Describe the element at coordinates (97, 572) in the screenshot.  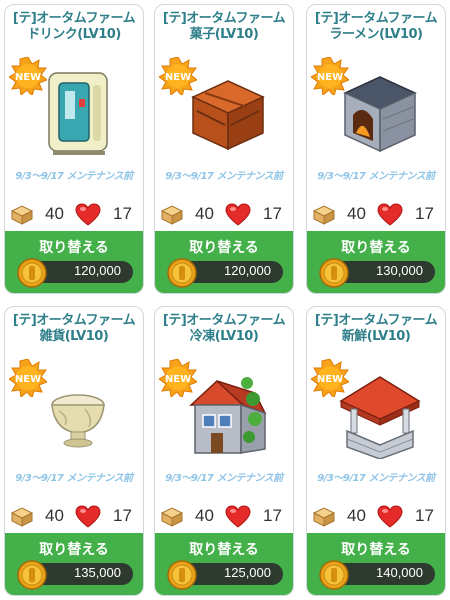
I see `price-value: 135,000` at that location.